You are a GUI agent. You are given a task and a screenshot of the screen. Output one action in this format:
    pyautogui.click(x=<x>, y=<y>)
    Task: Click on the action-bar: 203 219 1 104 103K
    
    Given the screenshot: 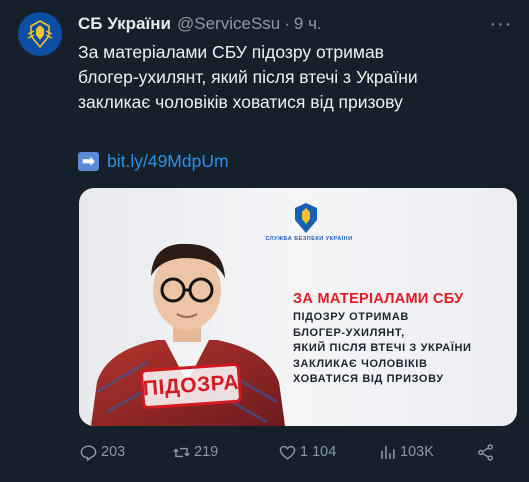 What is the action you would take?
    pyautogui.click(x=294, y=452)
    